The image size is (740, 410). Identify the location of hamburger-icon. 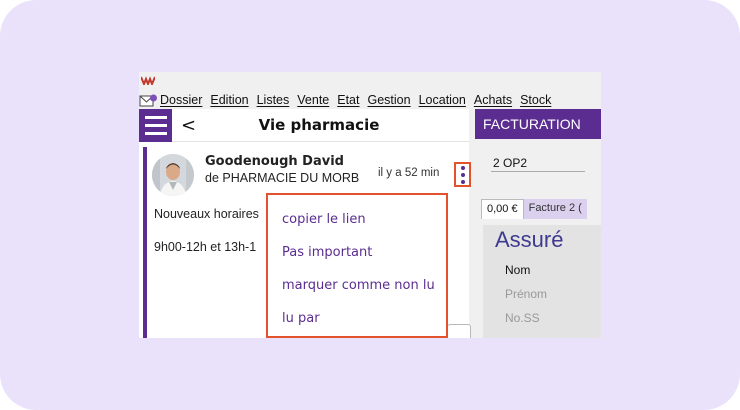
(155, 125).